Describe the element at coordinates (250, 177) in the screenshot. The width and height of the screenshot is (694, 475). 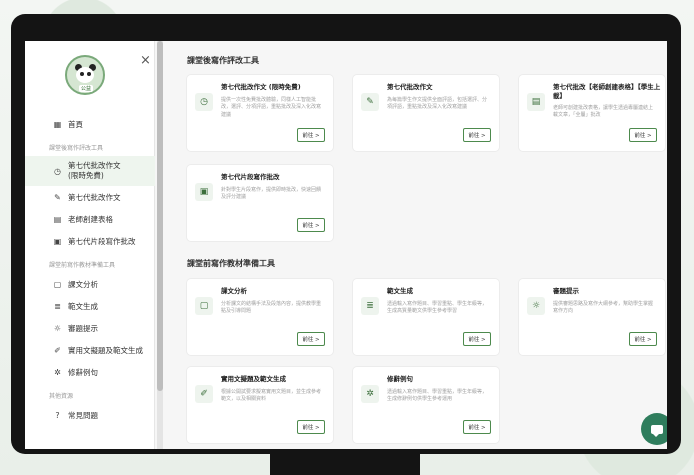
I see `card-title: 第七代片段寫作批改` at that location.